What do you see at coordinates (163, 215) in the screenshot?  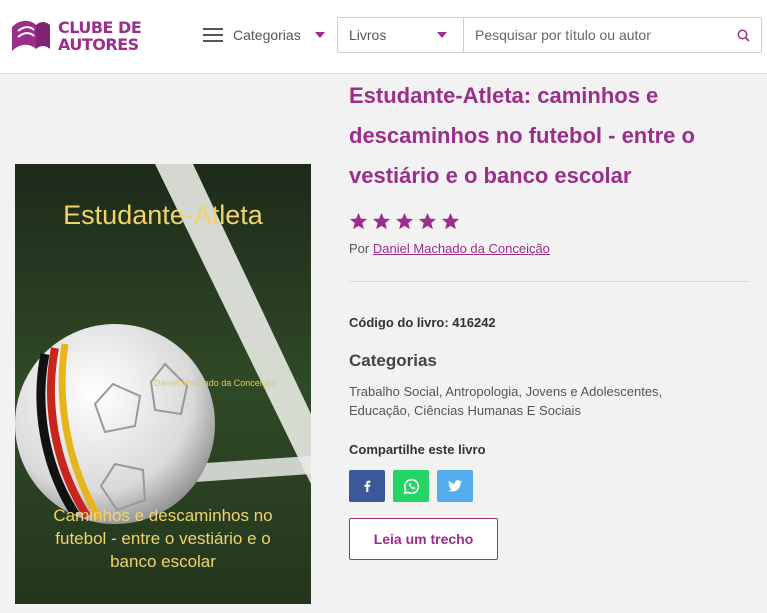 I see `cover-title: Estudante-Atleta` at bounding box center [163, 215].